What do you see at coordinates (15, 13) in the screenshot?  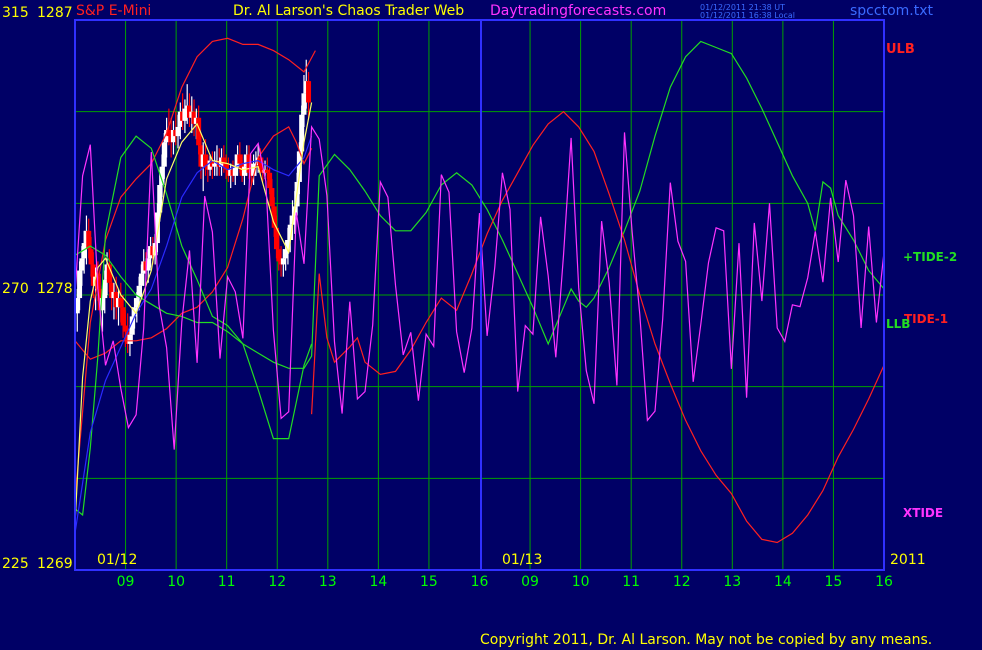 I see `osc-label-top: 315` at bounding box center [15, 13].